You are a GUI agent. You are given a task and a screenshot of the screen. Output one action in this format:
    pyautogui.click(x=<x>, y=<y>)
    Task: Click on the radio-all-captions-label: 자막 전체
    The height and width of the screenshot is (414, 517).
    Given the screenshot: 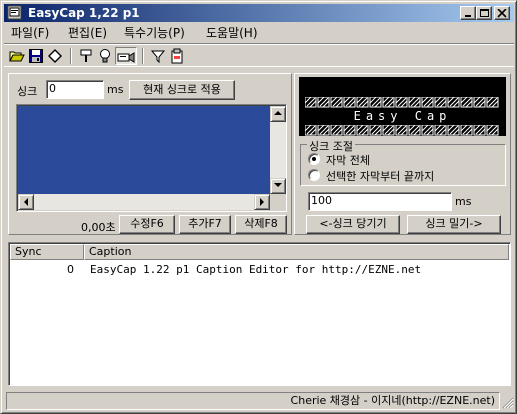 What is the action you would take?
    pyautogui.click(x=348, y=160)
    